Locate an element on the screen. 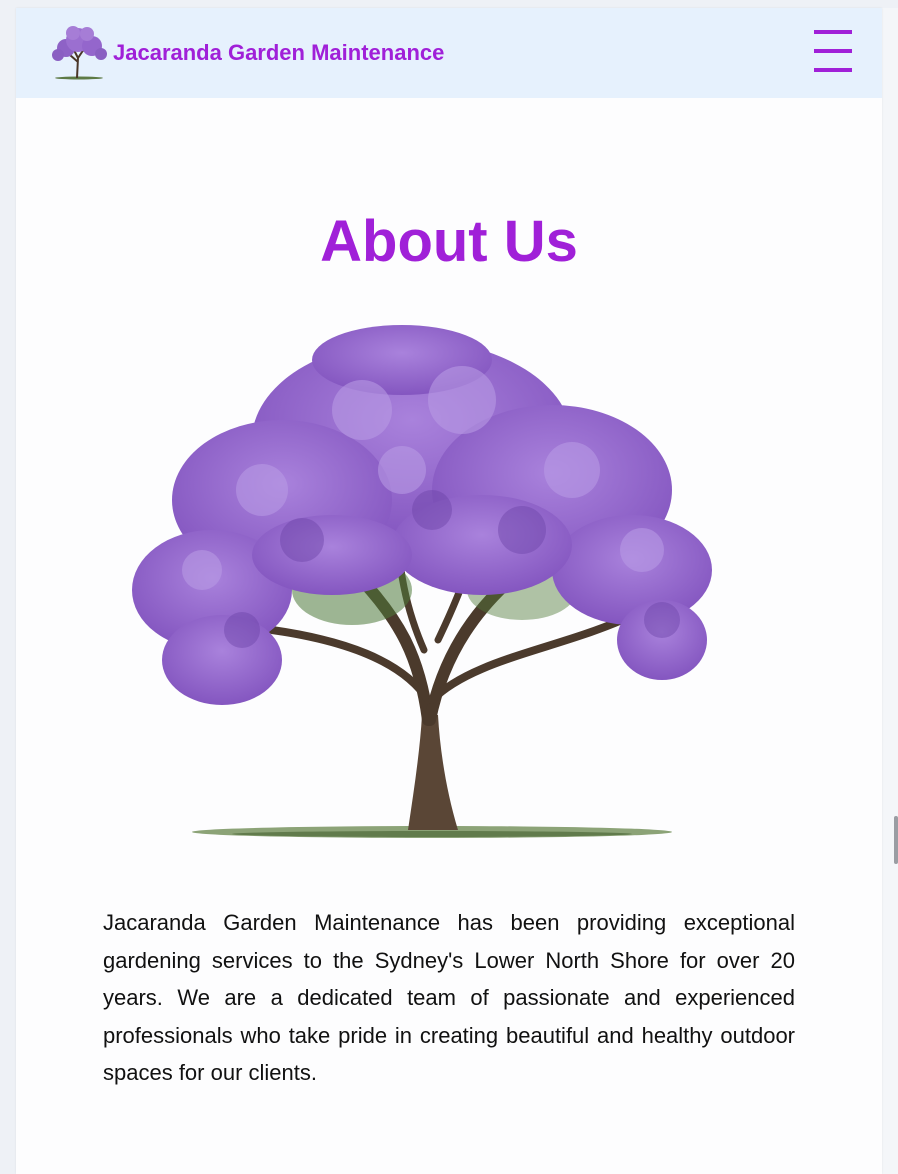 The image size is (898, 1174). hamburger-menu-icon is located at coordinates (830, 53).